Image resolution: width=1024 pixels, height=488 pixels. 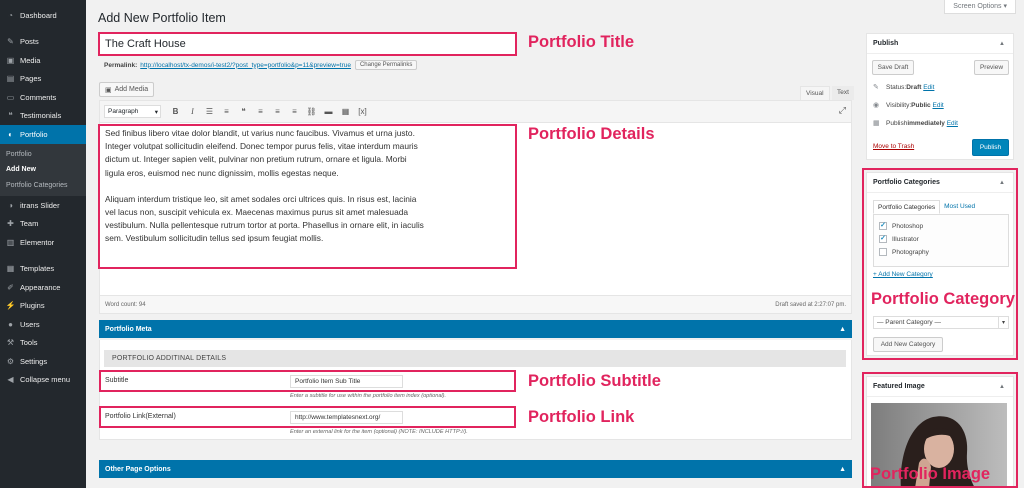 What do you see at coordinates (138, 469) in the screenshot?
I see `other-page-options-title: Other Page Options` at bounding box center [138, 469].